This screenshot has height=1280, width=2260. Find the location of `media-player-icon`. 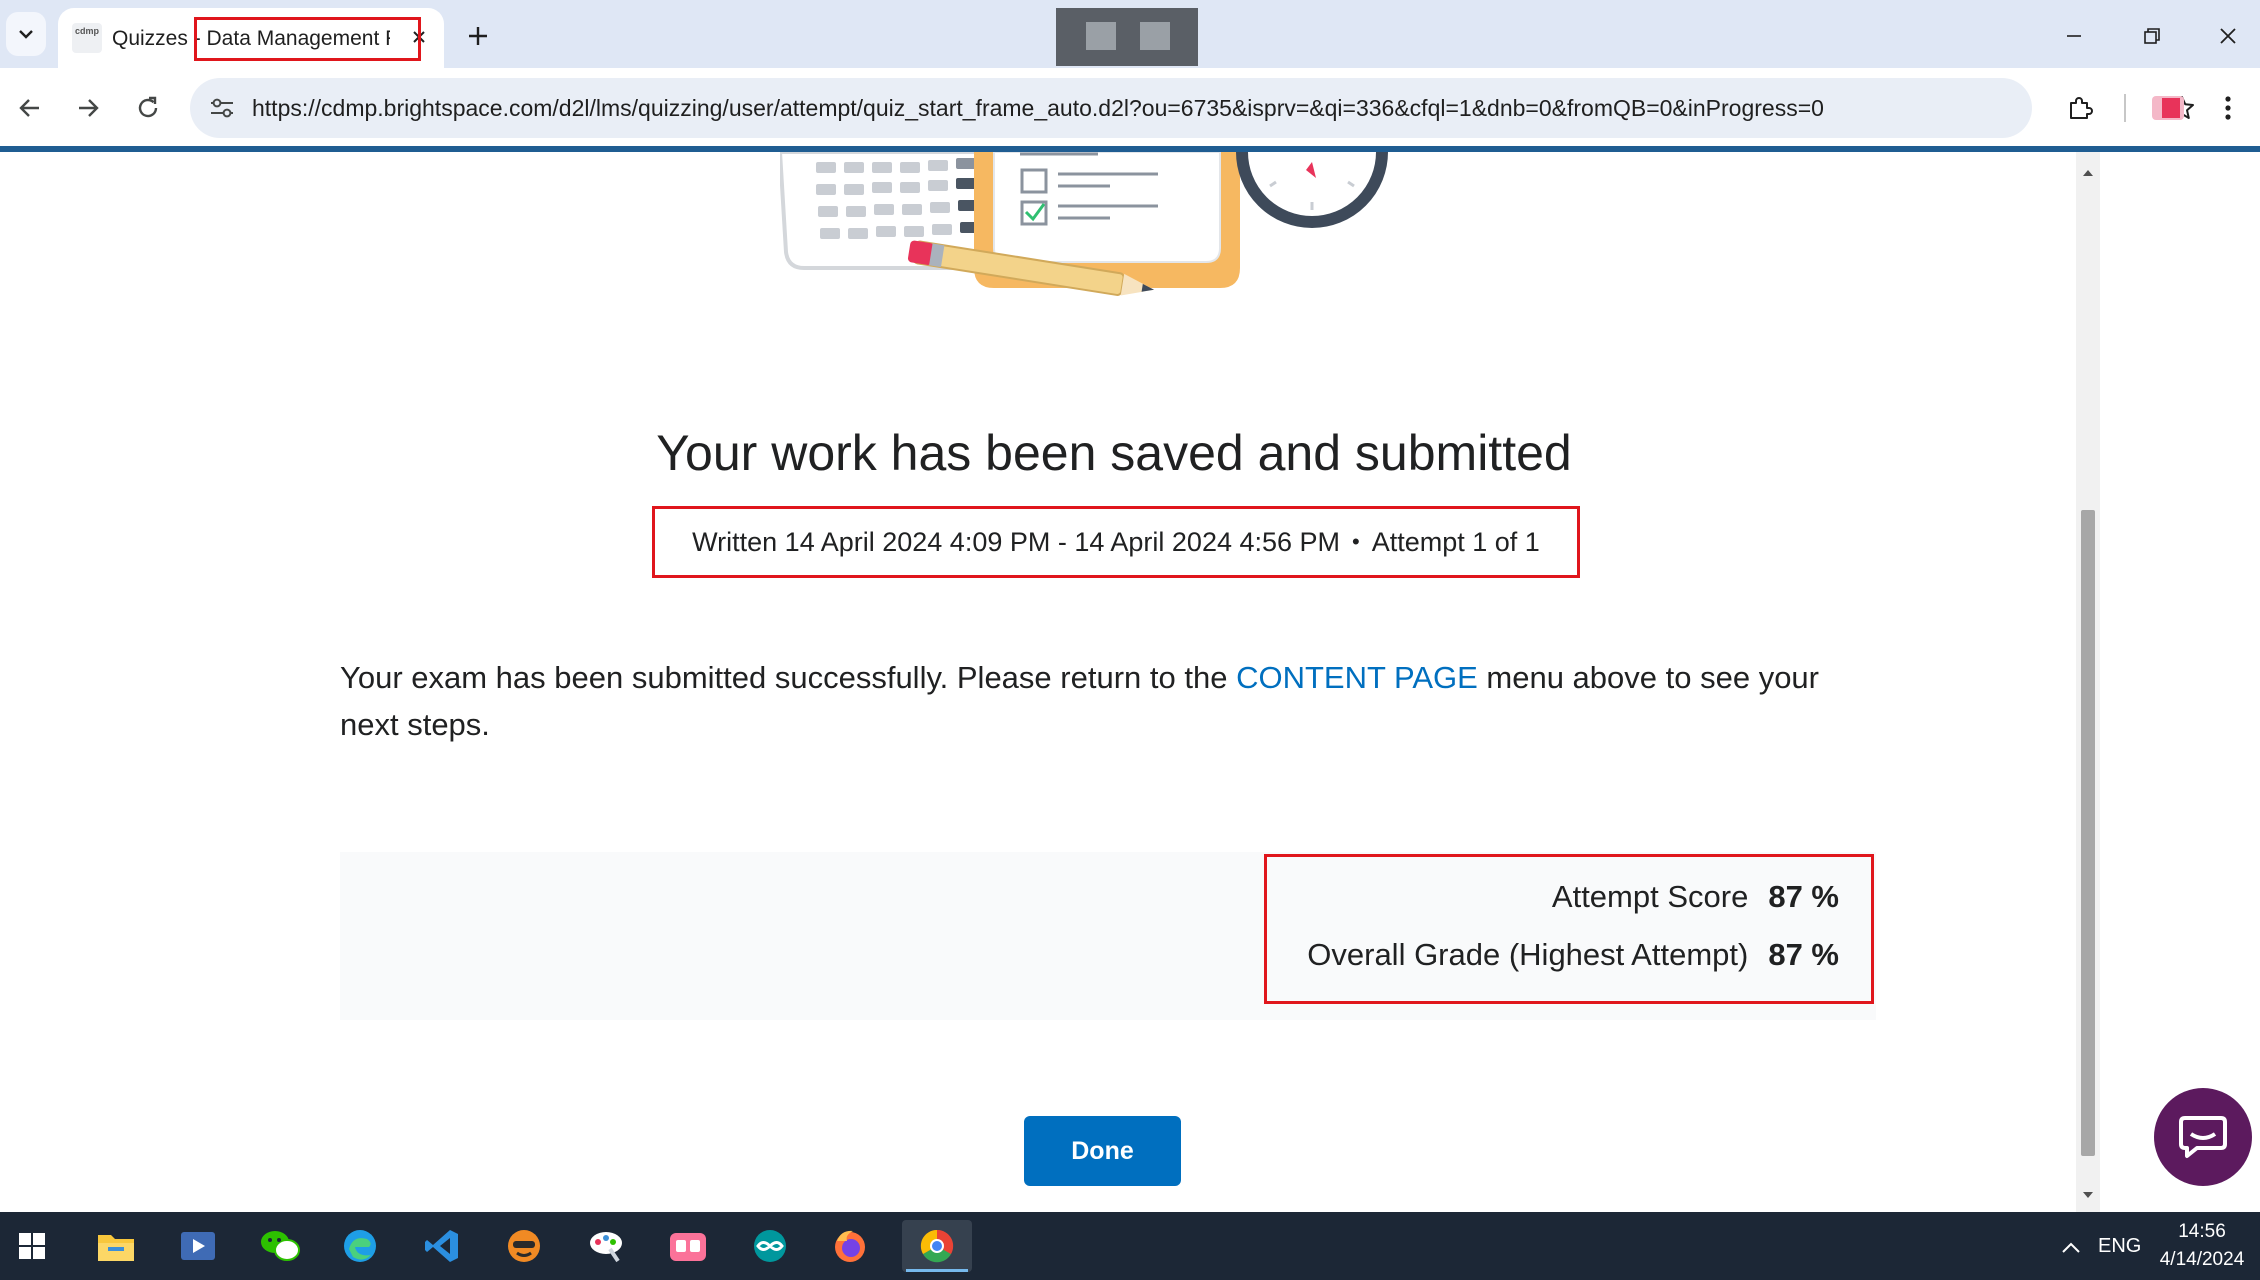

media-player-icon is located at coordinates (198, 1246).